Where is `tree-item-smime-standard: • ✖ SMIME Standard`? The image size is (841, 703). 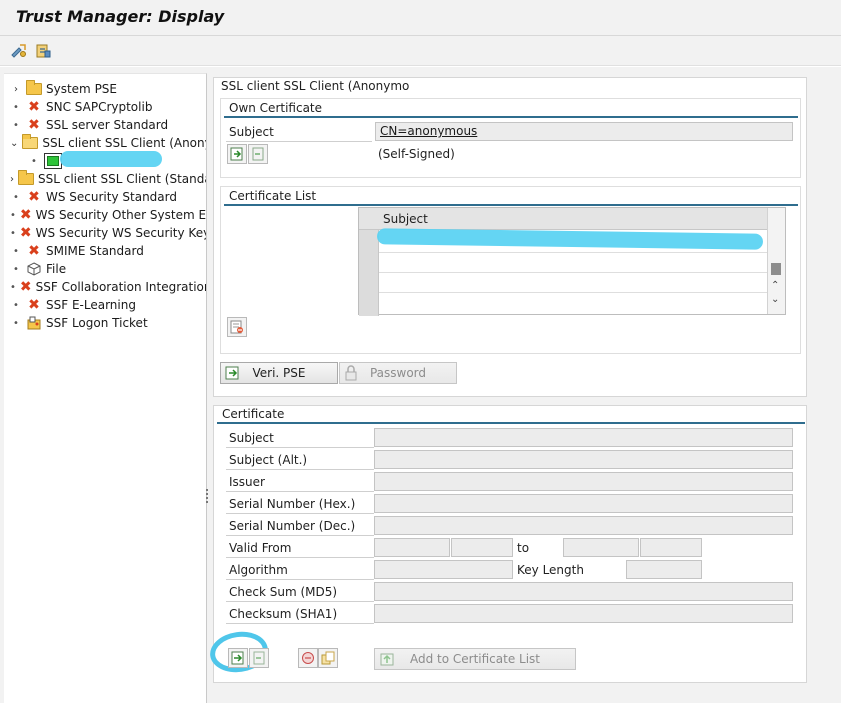
tree-item-smime-standard: • ✖ SMIME Standard is located at coordinates (105, 251).